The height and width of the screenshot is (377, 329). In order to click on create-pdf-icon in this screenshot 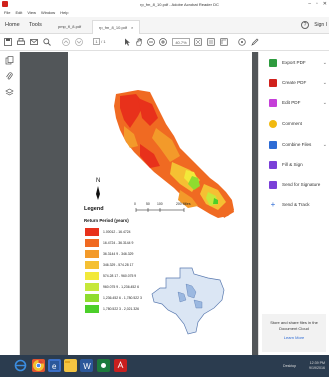, I will do `click(273, 83)`.